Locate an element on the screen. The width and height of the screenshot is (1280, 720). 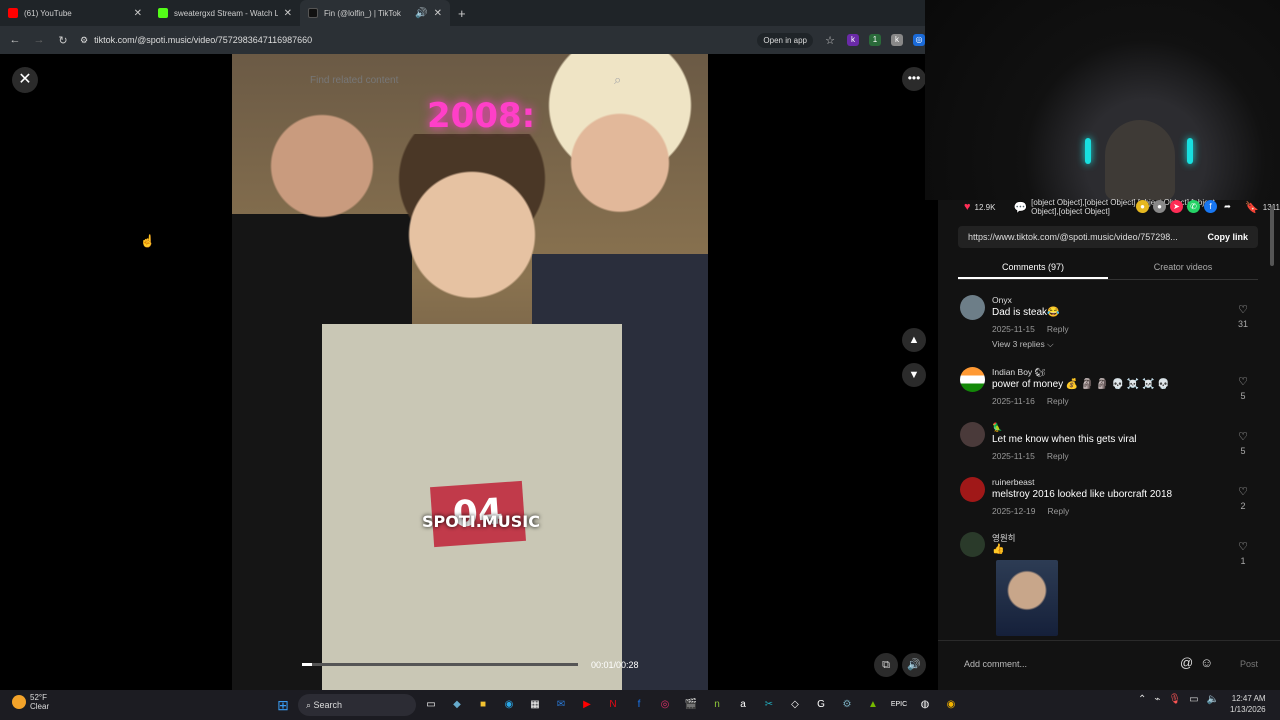
extension-blue-icon: ◎ is located at coordinates (919, 40).